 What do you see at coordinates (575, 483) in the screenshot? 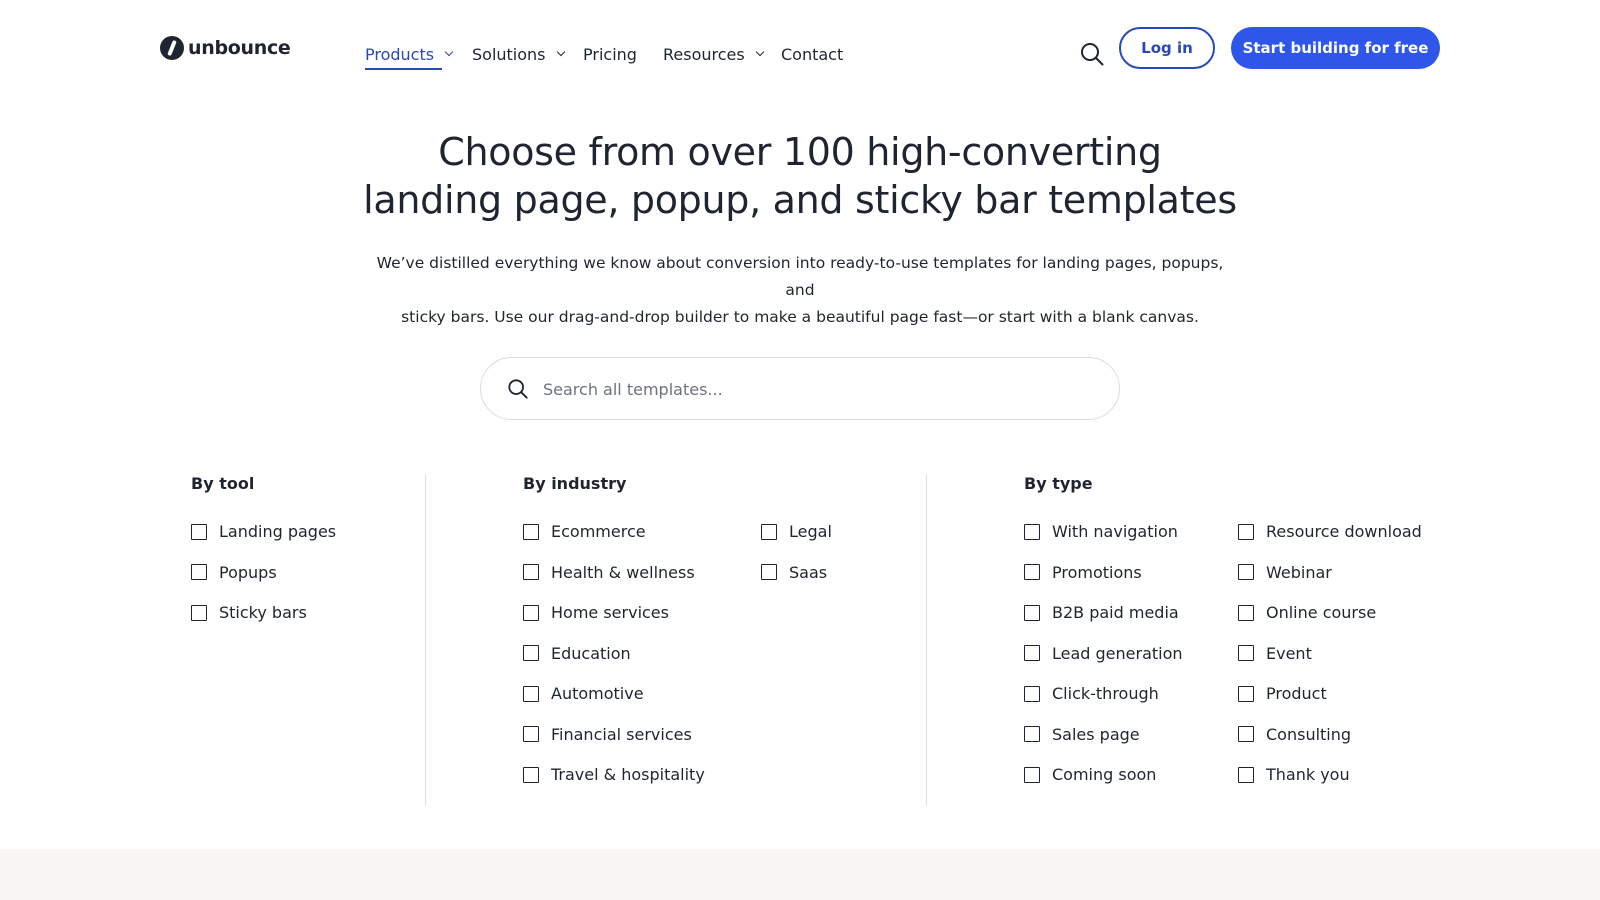
I see `filter-title-by-industry: By industry` at bounding box center [575, 483].